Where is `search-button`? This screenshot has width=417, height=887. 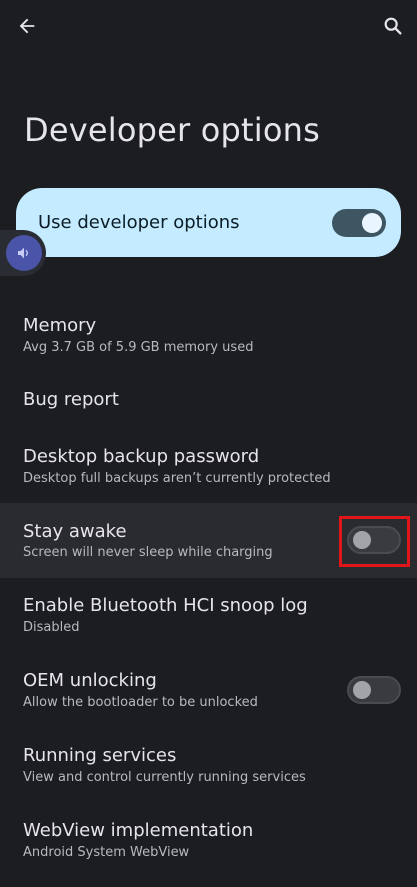 search-button is located at coordinates (393, 26).